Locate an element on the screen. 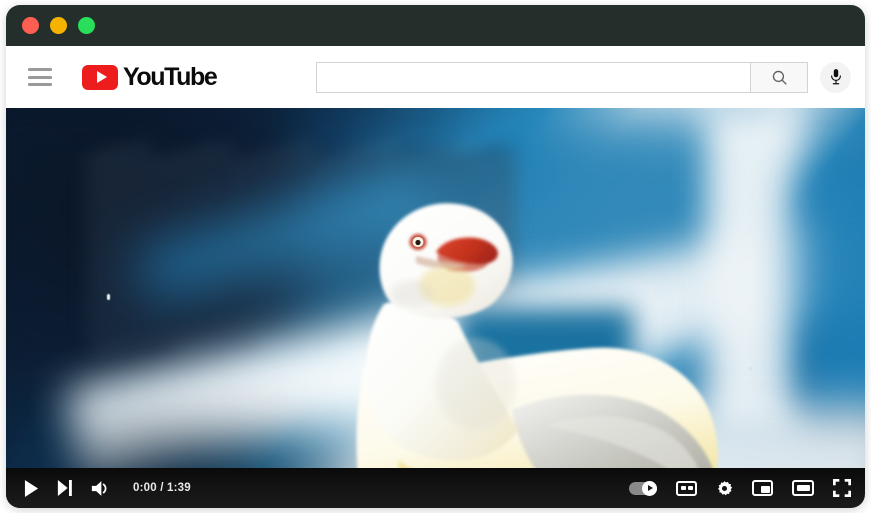  minimize-button is located at coordinates (58, 25).